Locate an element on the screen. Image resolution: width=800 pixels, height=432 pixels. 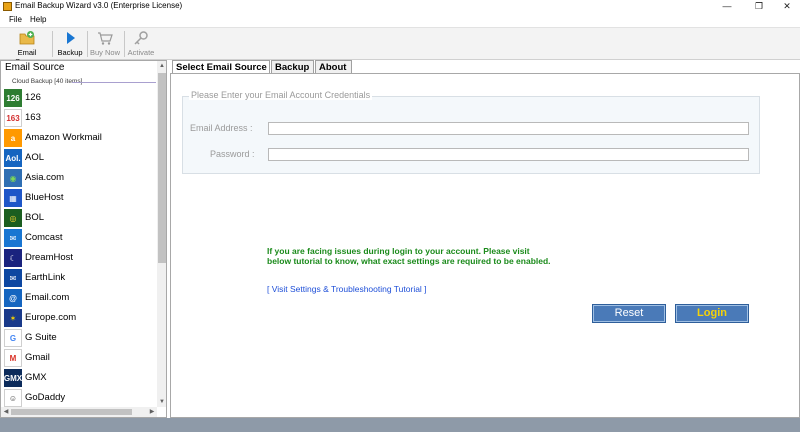
activate-button: Activate is located at coordinates (141, 44).